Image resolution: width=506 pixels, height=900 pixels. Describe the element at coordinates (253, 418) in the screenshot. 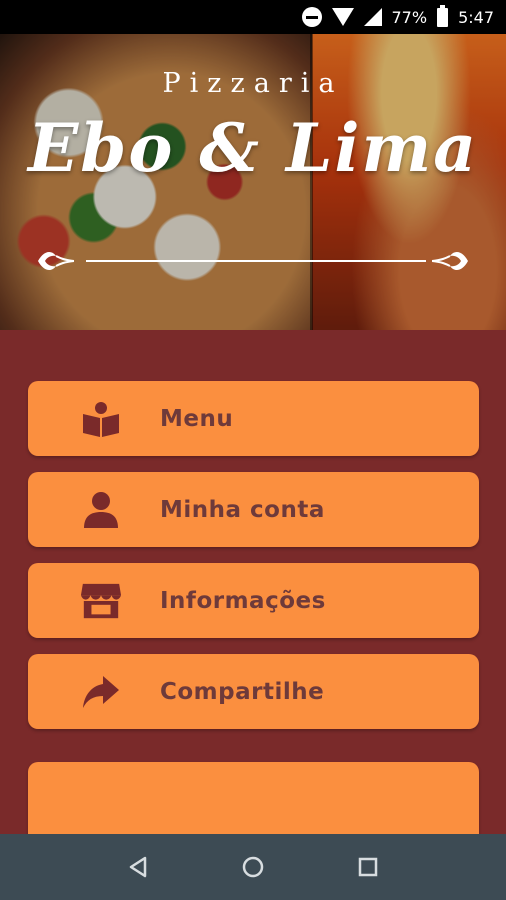

I see `menu-button: Menu` at that location.